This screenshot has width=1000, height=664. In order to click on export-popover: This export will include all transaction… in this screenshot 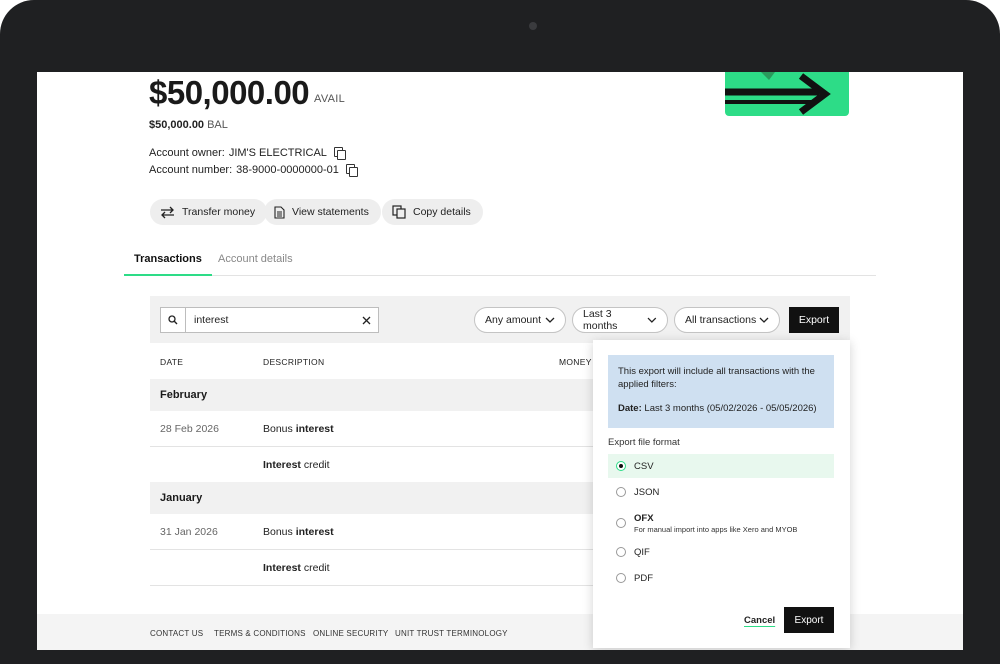, I will do `click(721, 494)`.